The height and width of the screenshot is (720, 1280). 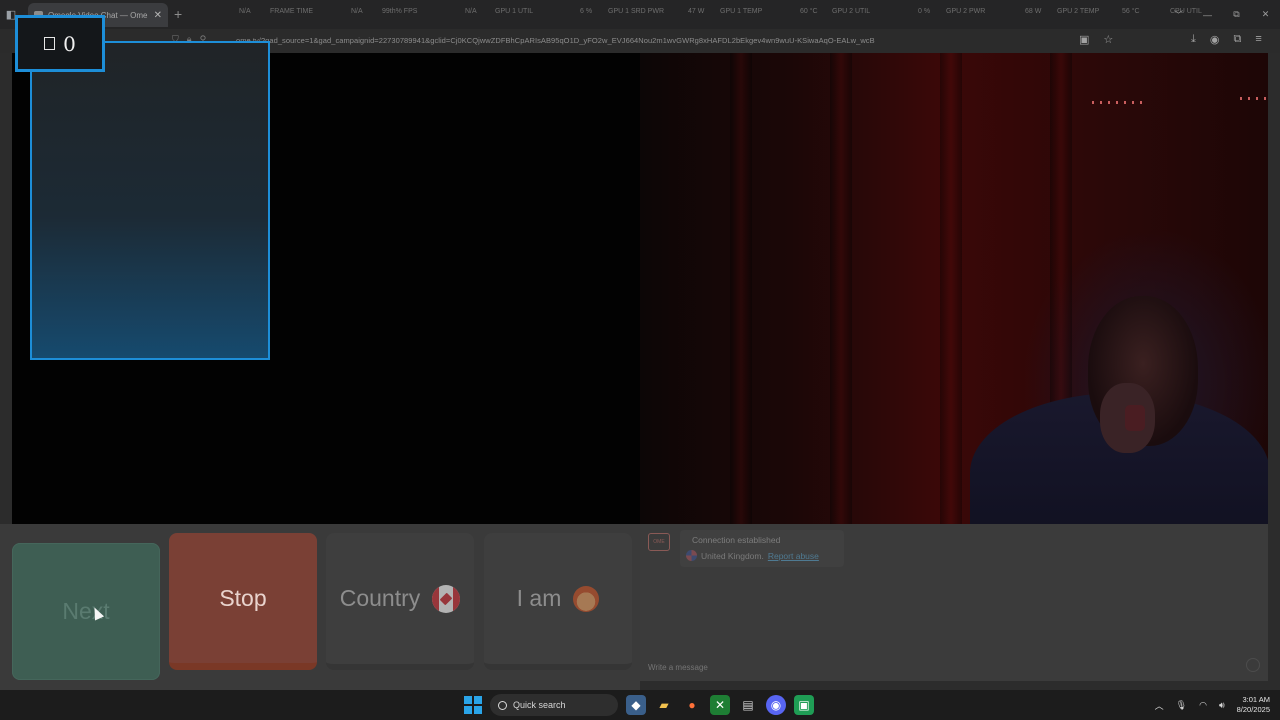 I want to click on microphone-icon: 🎙︎, so click(x=1181, y=705).